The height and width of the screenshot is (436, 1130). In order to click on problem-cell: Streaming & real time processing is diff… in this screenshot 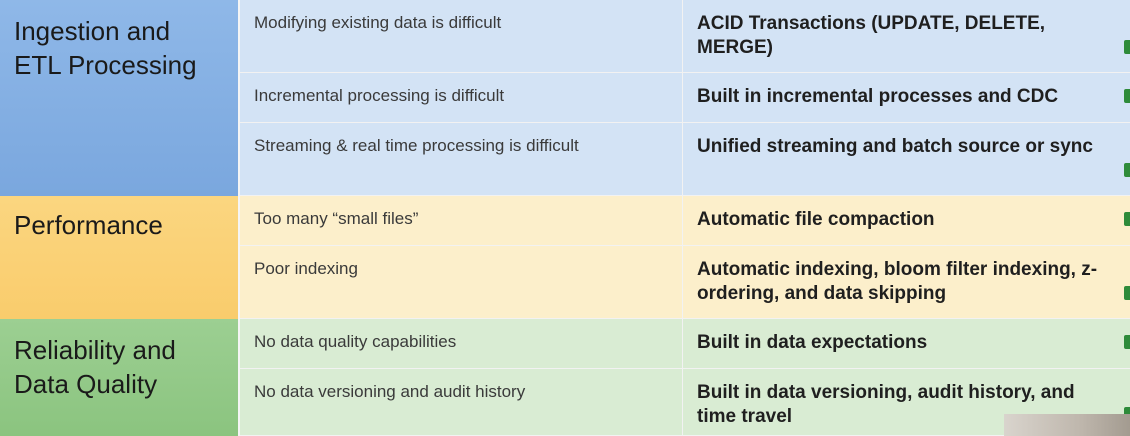, I will do `click(461, 159)`.